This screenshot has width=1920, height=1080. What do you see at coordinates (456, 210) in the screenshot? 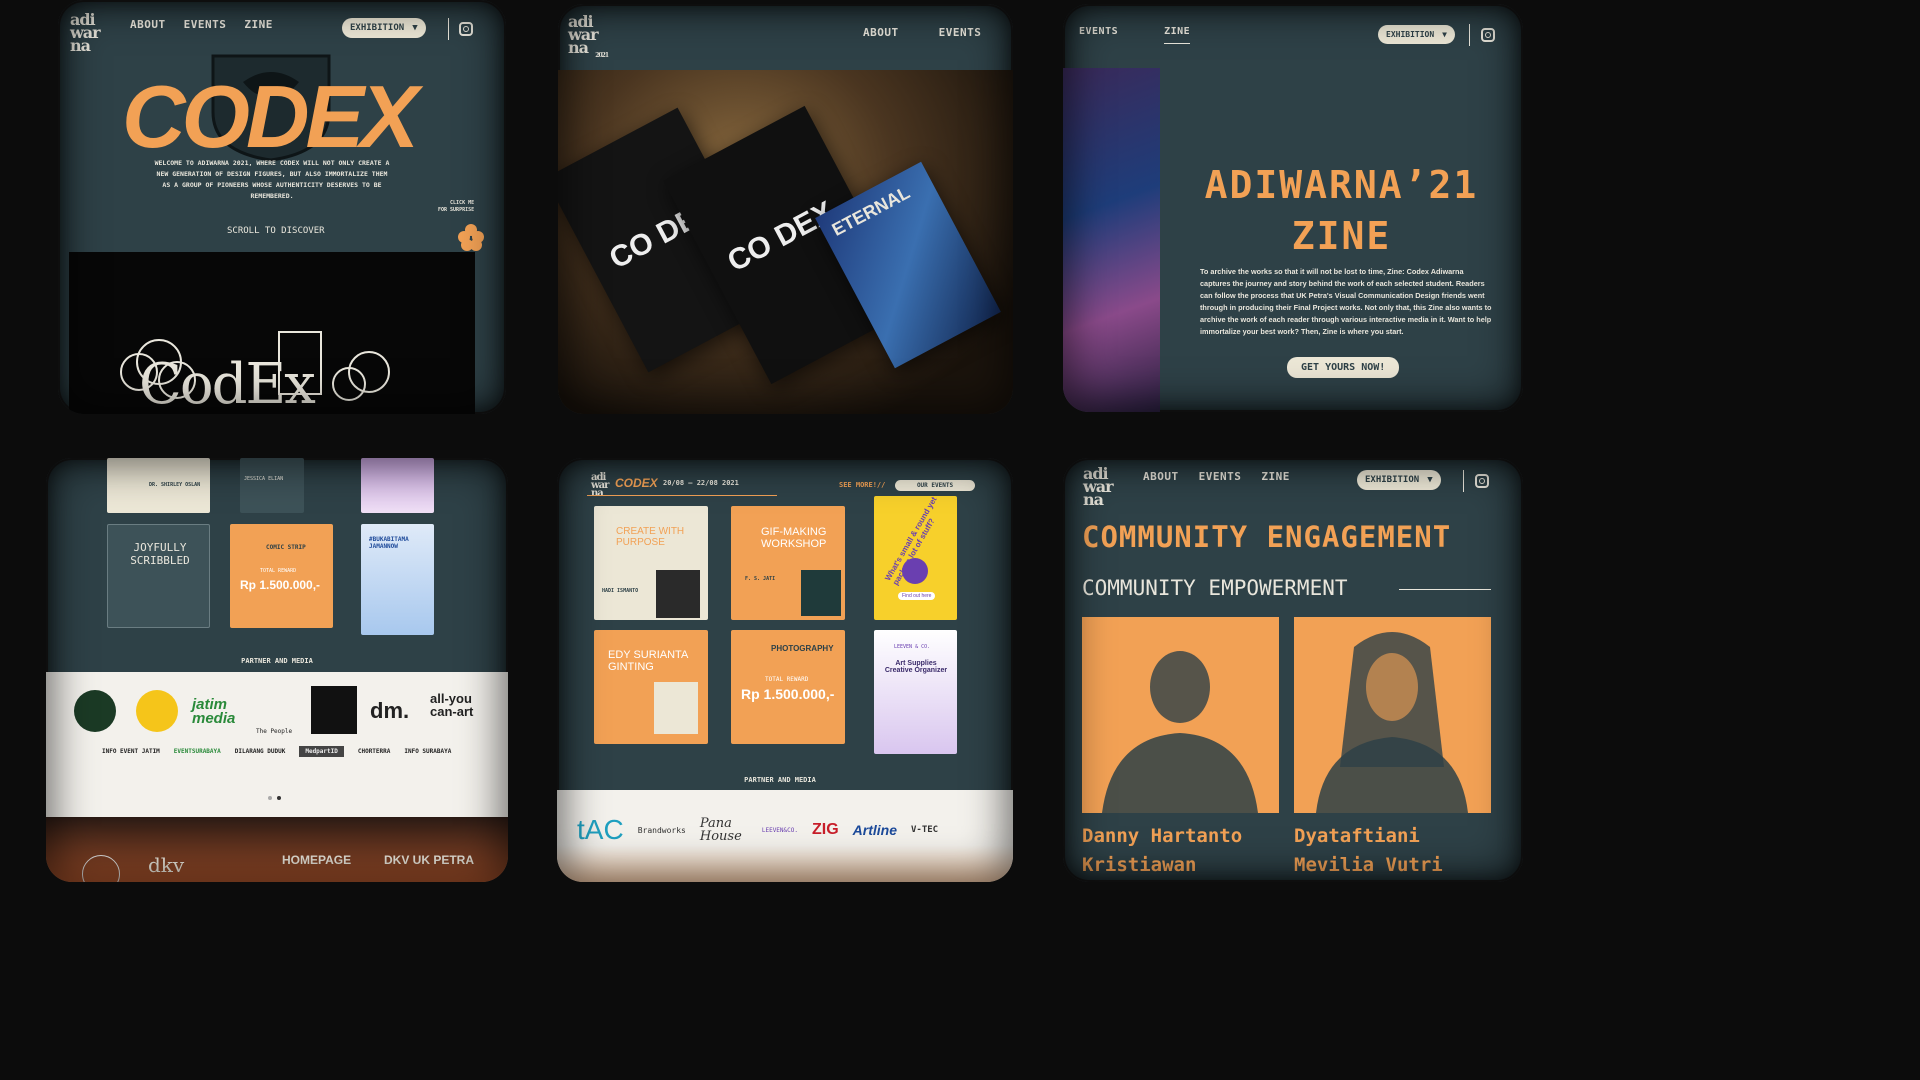
I see `surprise-label: FOR SURPRISE` at bounding box center [456, 210].